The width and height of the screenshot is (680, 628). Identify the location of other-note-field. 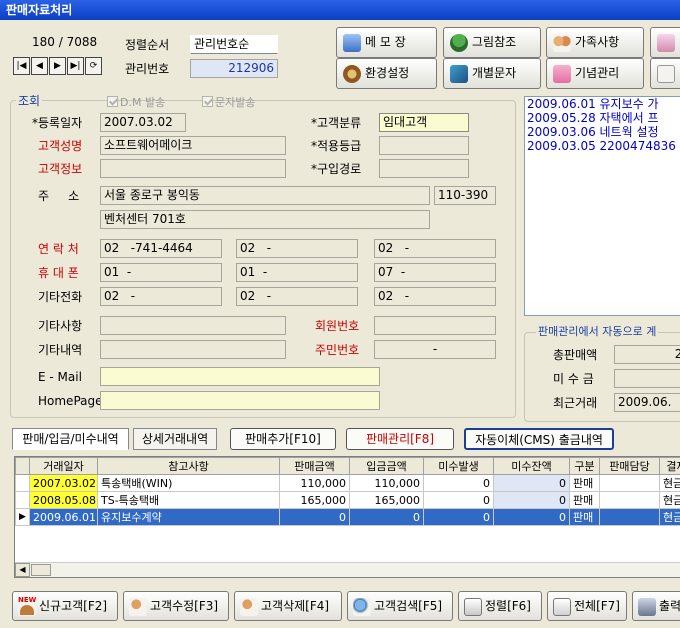
(193, 325).